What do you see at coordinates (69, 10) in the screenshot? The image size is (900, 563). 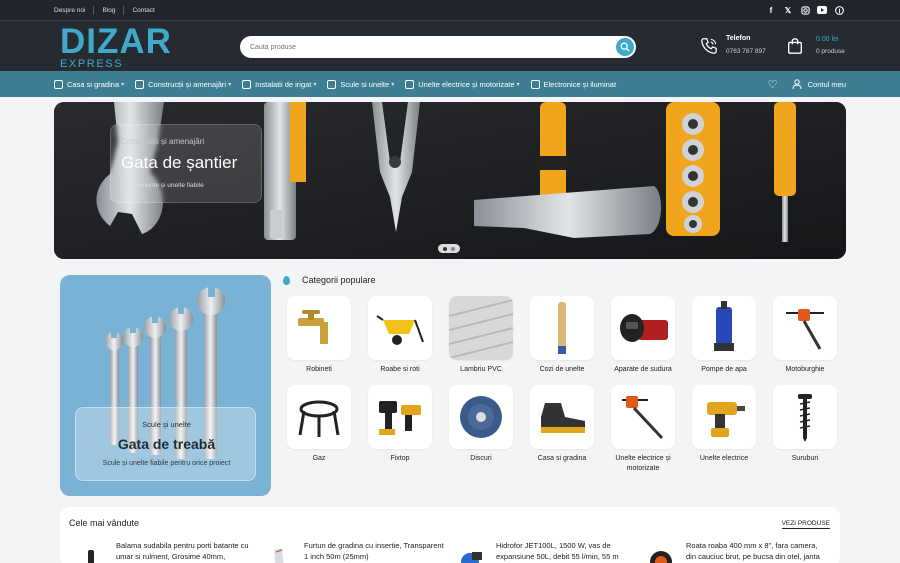 I see `link-about: Despre noi` at bounding box center [69, 10].